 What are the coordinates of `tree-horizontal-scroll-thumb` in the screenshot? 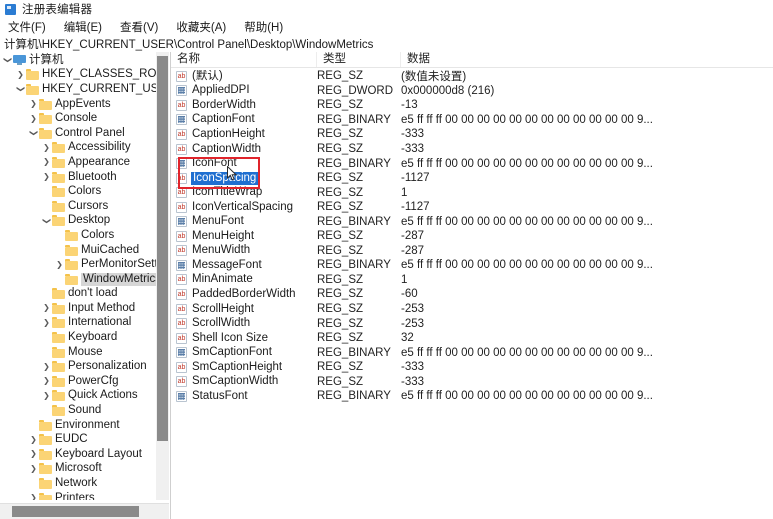 It's located at (75, 511).